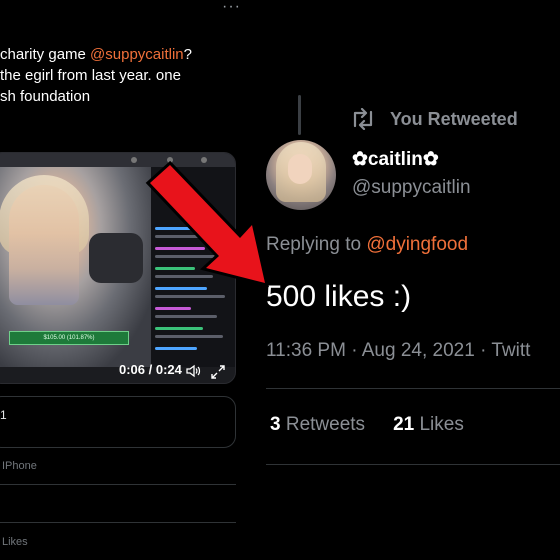 The width and height of the screenshot is (560, 560). What do you see at coordinates (19, 466) in the screenshot?
I see `left-tweet-device: IPhone` at bounding box center [19, 466].